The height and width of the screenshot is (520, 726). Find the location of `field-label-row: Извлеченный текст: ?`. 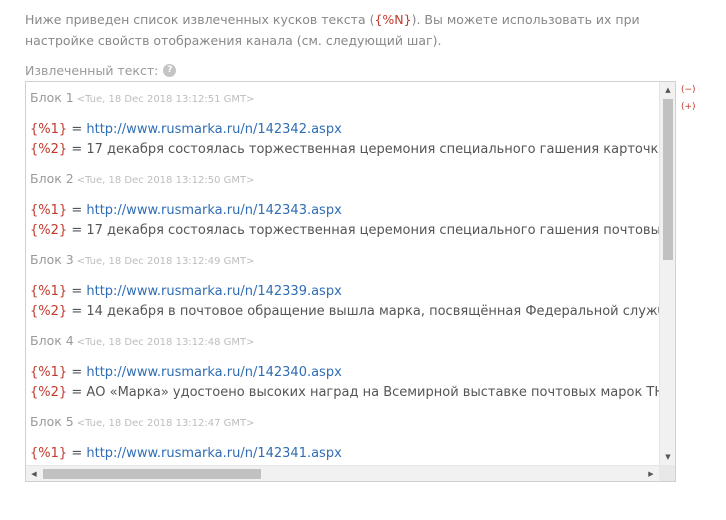

field-label-row: Извлеченный текст: ? is located at coordinates (101, 70).